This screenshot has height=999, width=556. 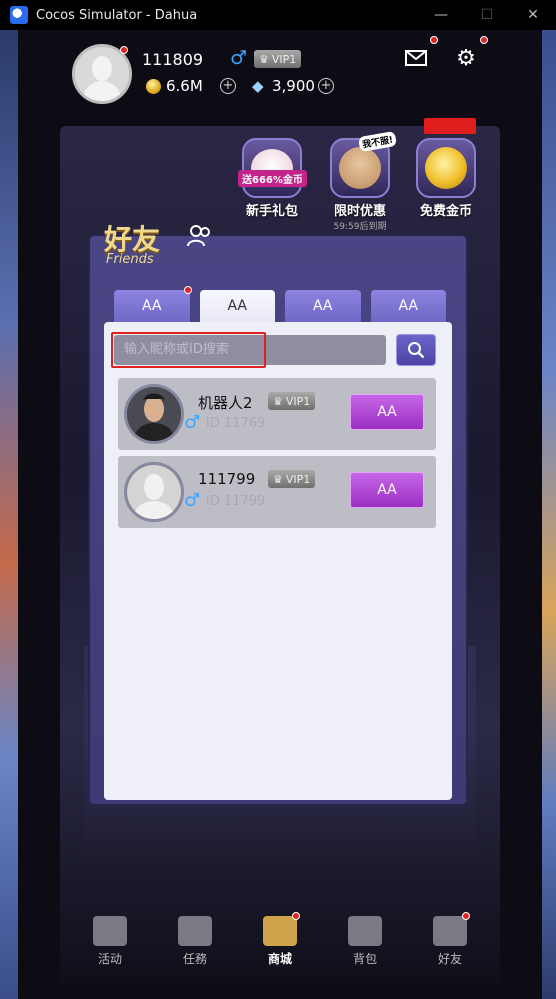 What do you see at coordinates (360, 227) in the screenshot?
I see `offer-timer: 59:59后到期` at bounding box center [360, 227].